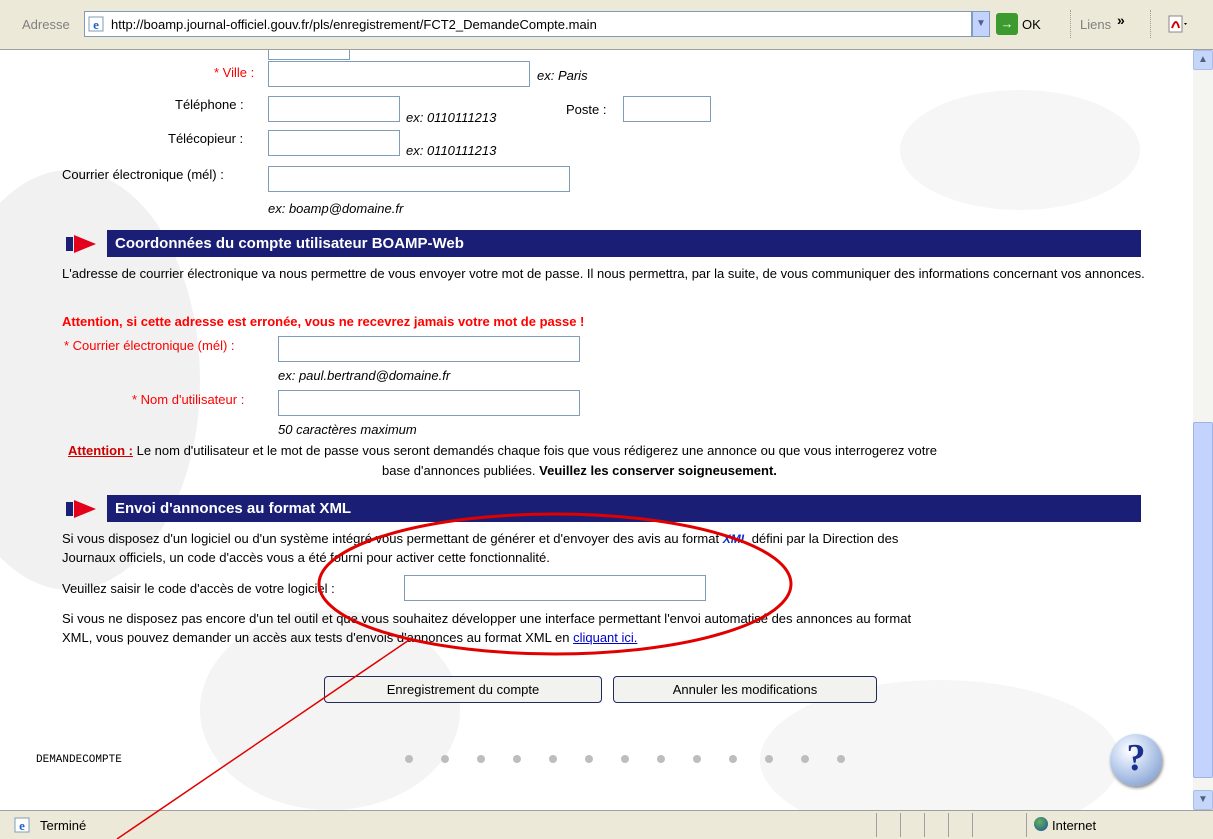 Image resolution: width=1213 pixels, height=839 pixels. Describe the element at coordinates (334, 143) in the screenshot. I see `telecopieur-input` at that location.